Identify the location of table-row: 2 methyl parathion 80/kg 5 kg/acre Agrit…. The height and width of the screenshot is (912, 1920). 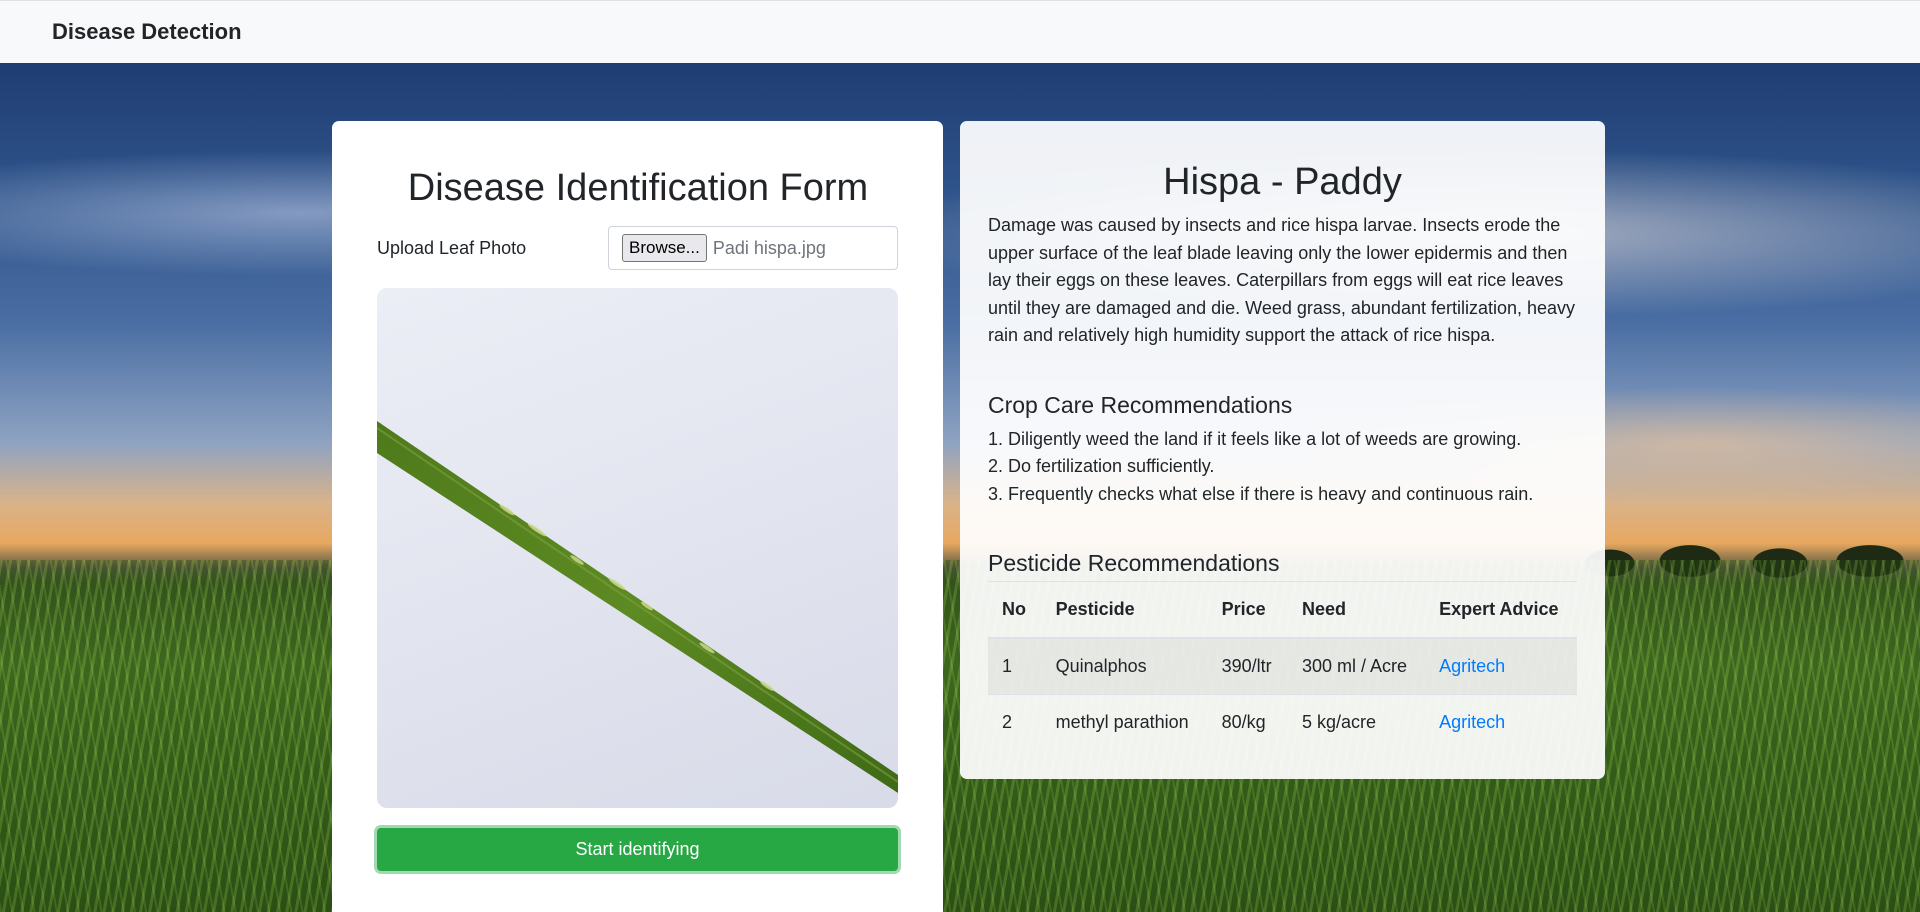
(1282, 722).